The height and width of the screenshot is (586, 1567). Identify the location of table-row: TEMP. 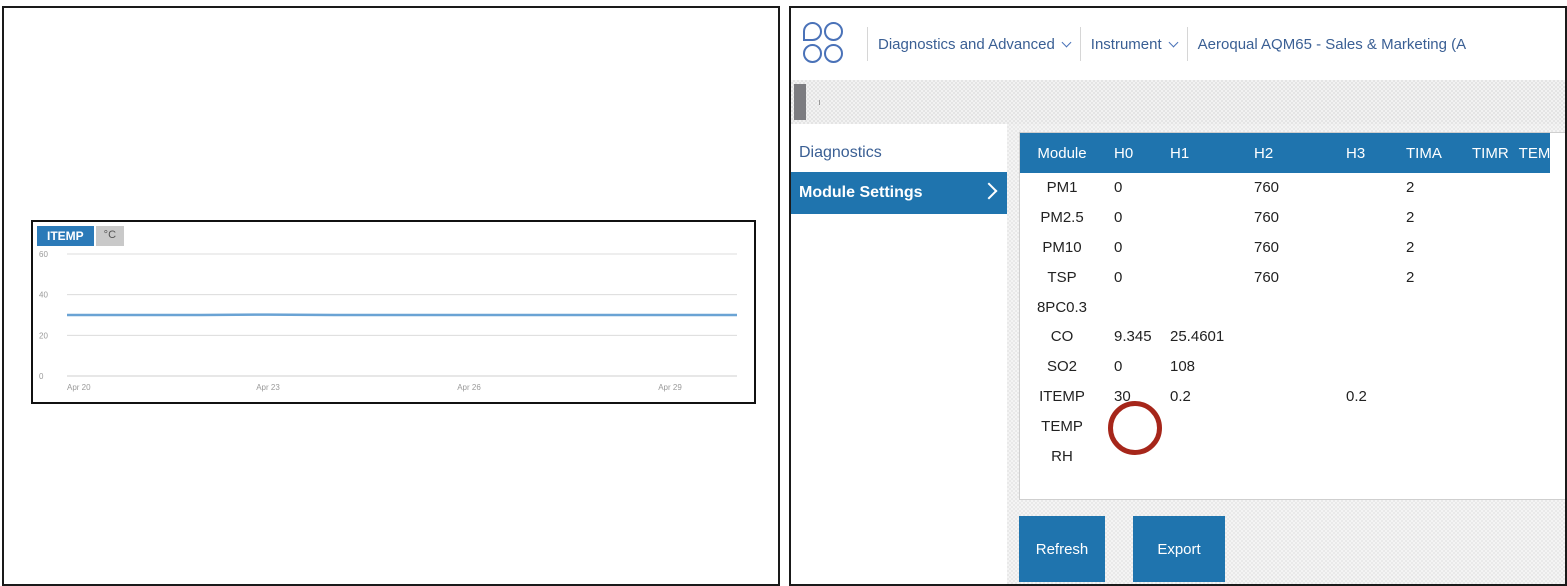
(1285, 426).